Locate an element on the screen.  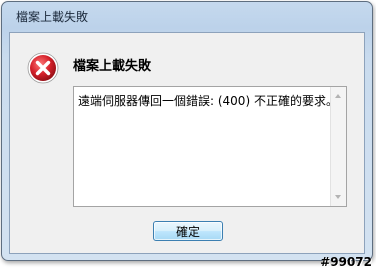
message-scrollbar is located at coordinates (338, 146).